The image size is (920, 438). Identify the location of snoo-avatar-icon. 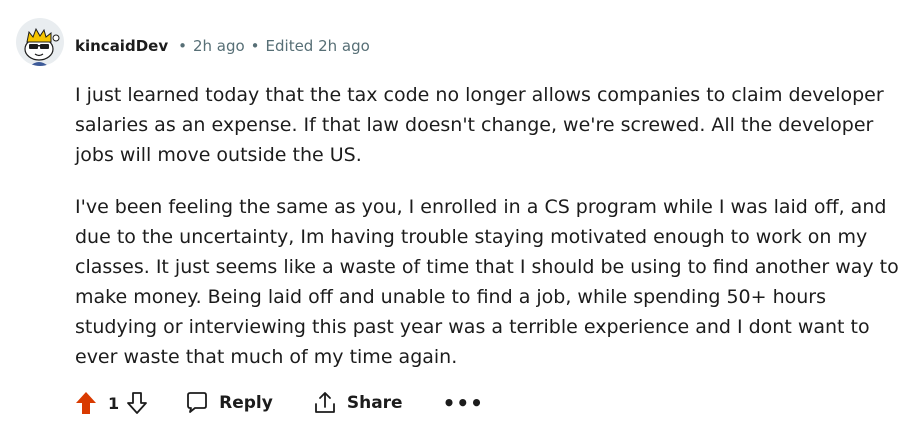
(42, 46).